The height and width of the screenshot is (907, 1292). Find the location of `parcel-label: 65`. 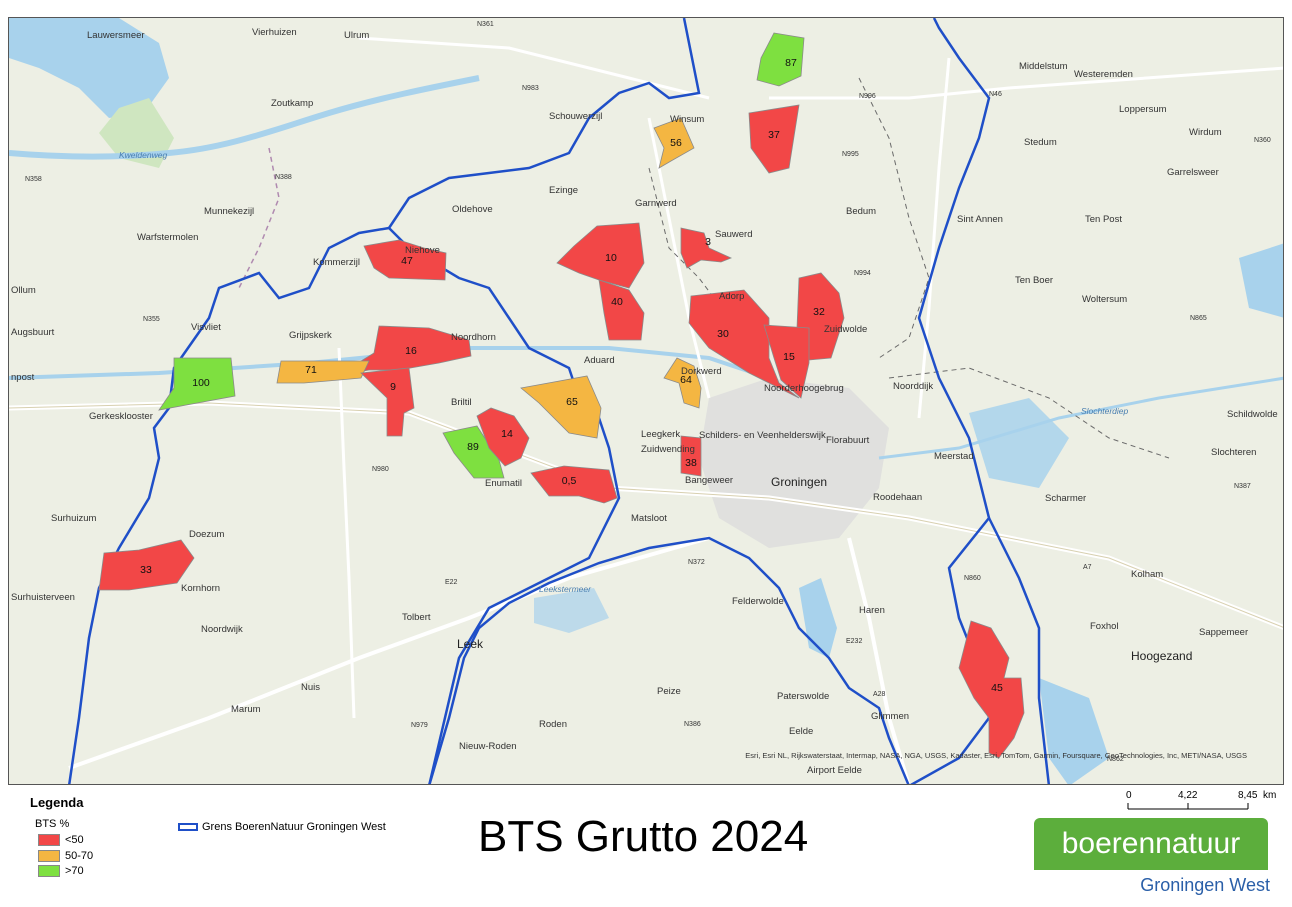

parcel-label: 65 is located at coordinates (572, 402).